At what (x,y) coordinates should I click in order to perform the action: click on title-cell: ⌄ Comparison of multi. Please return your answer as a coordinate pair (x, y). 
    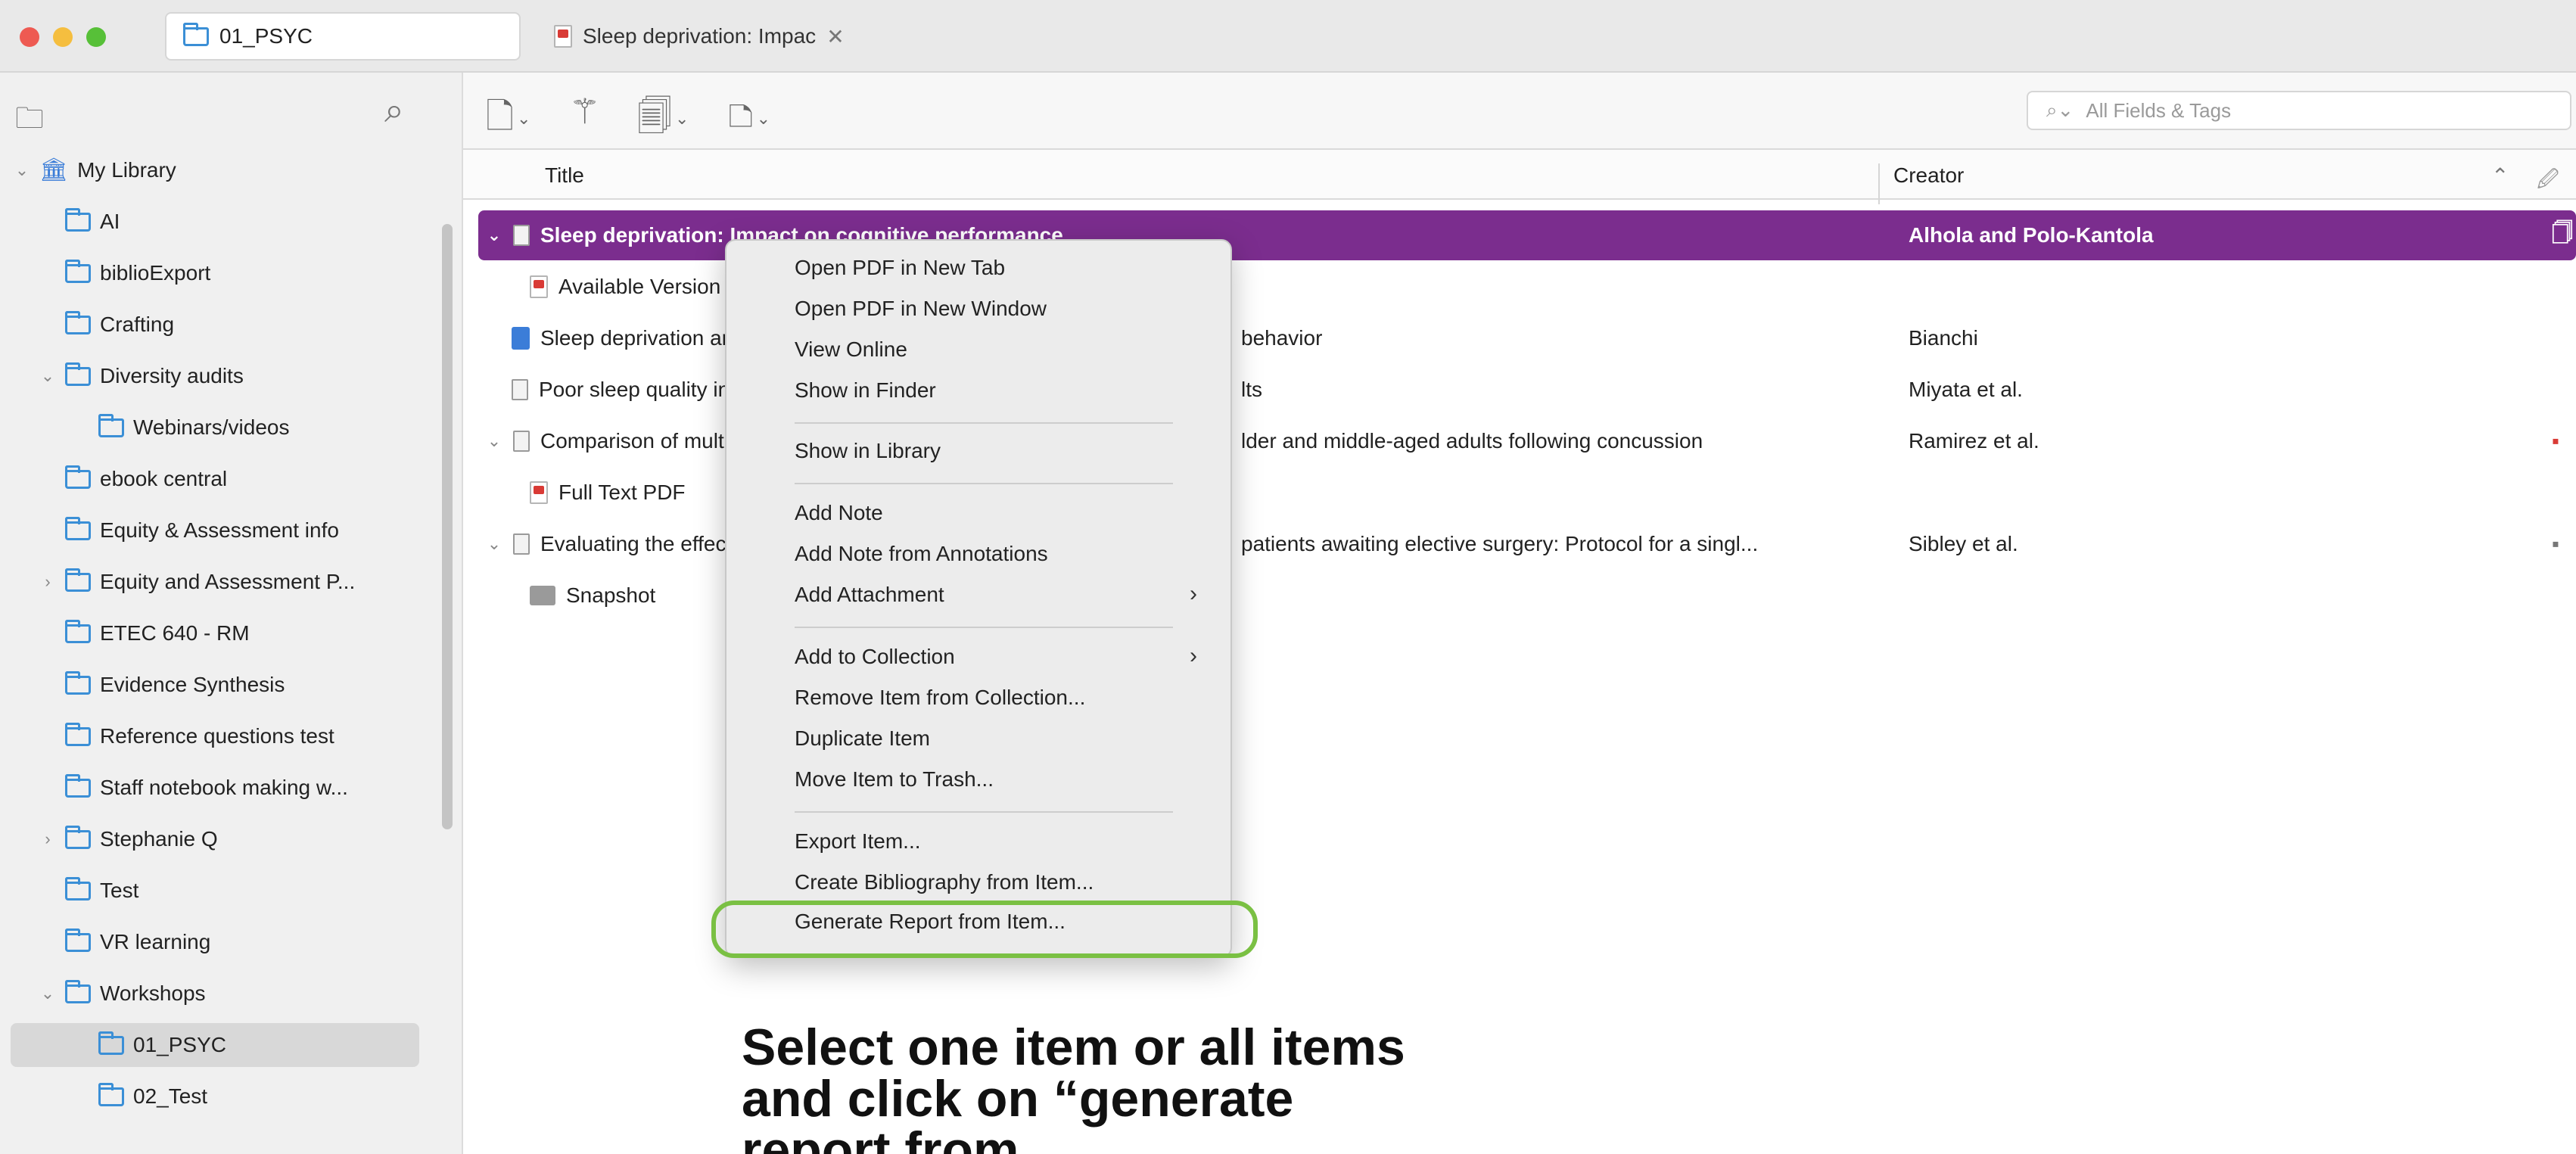
    Looking at the image, I should click on (607, 441).